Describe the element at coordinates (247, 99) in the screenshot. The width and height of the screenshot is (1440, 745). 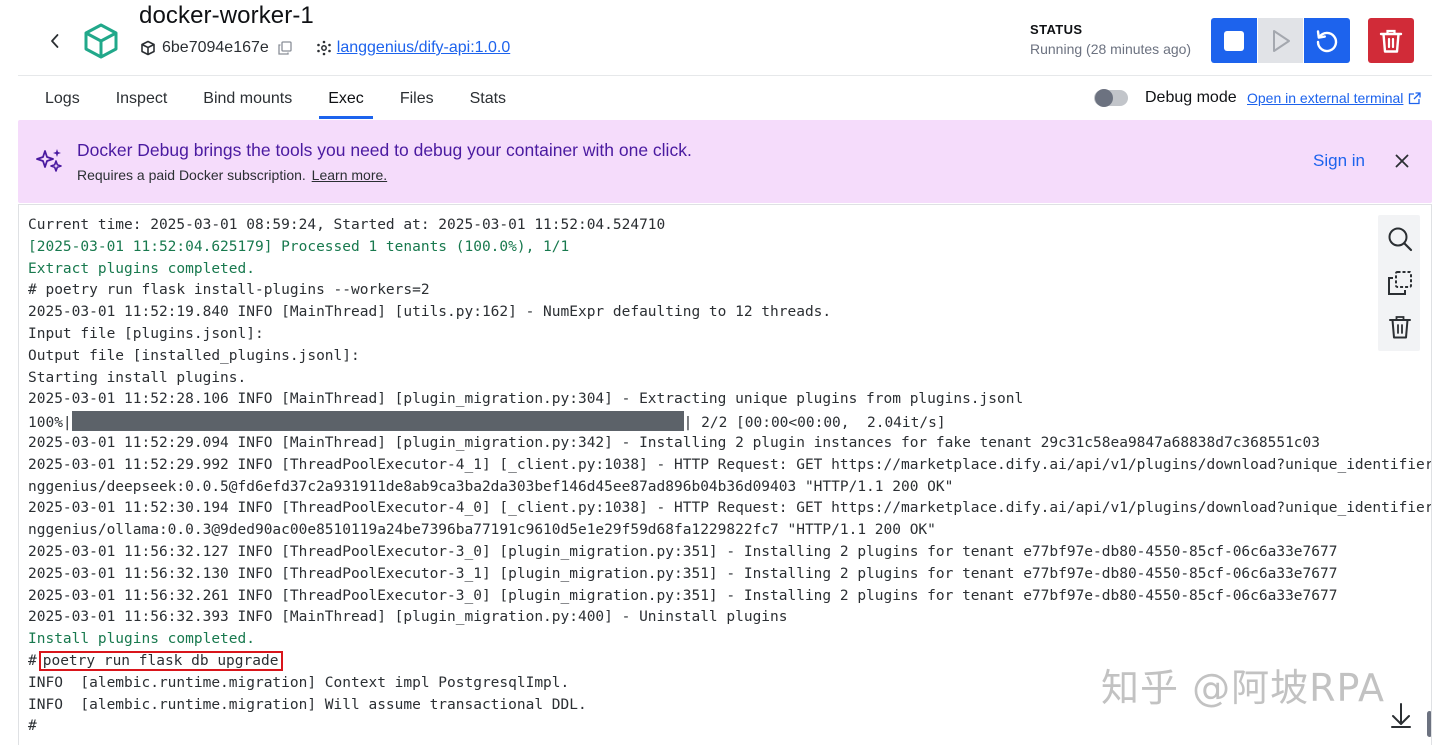
I see `tab-bind-mounts: Bind mounts` at that location.